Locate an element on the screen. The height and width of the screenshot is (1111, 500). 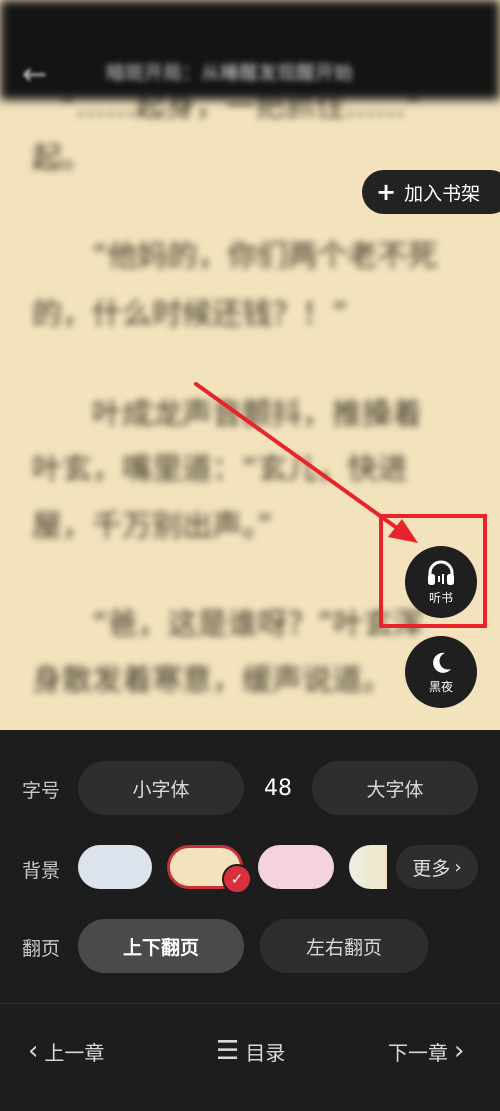
more-backgrounds-button: 更多 › is located at coordinates (437, 867).